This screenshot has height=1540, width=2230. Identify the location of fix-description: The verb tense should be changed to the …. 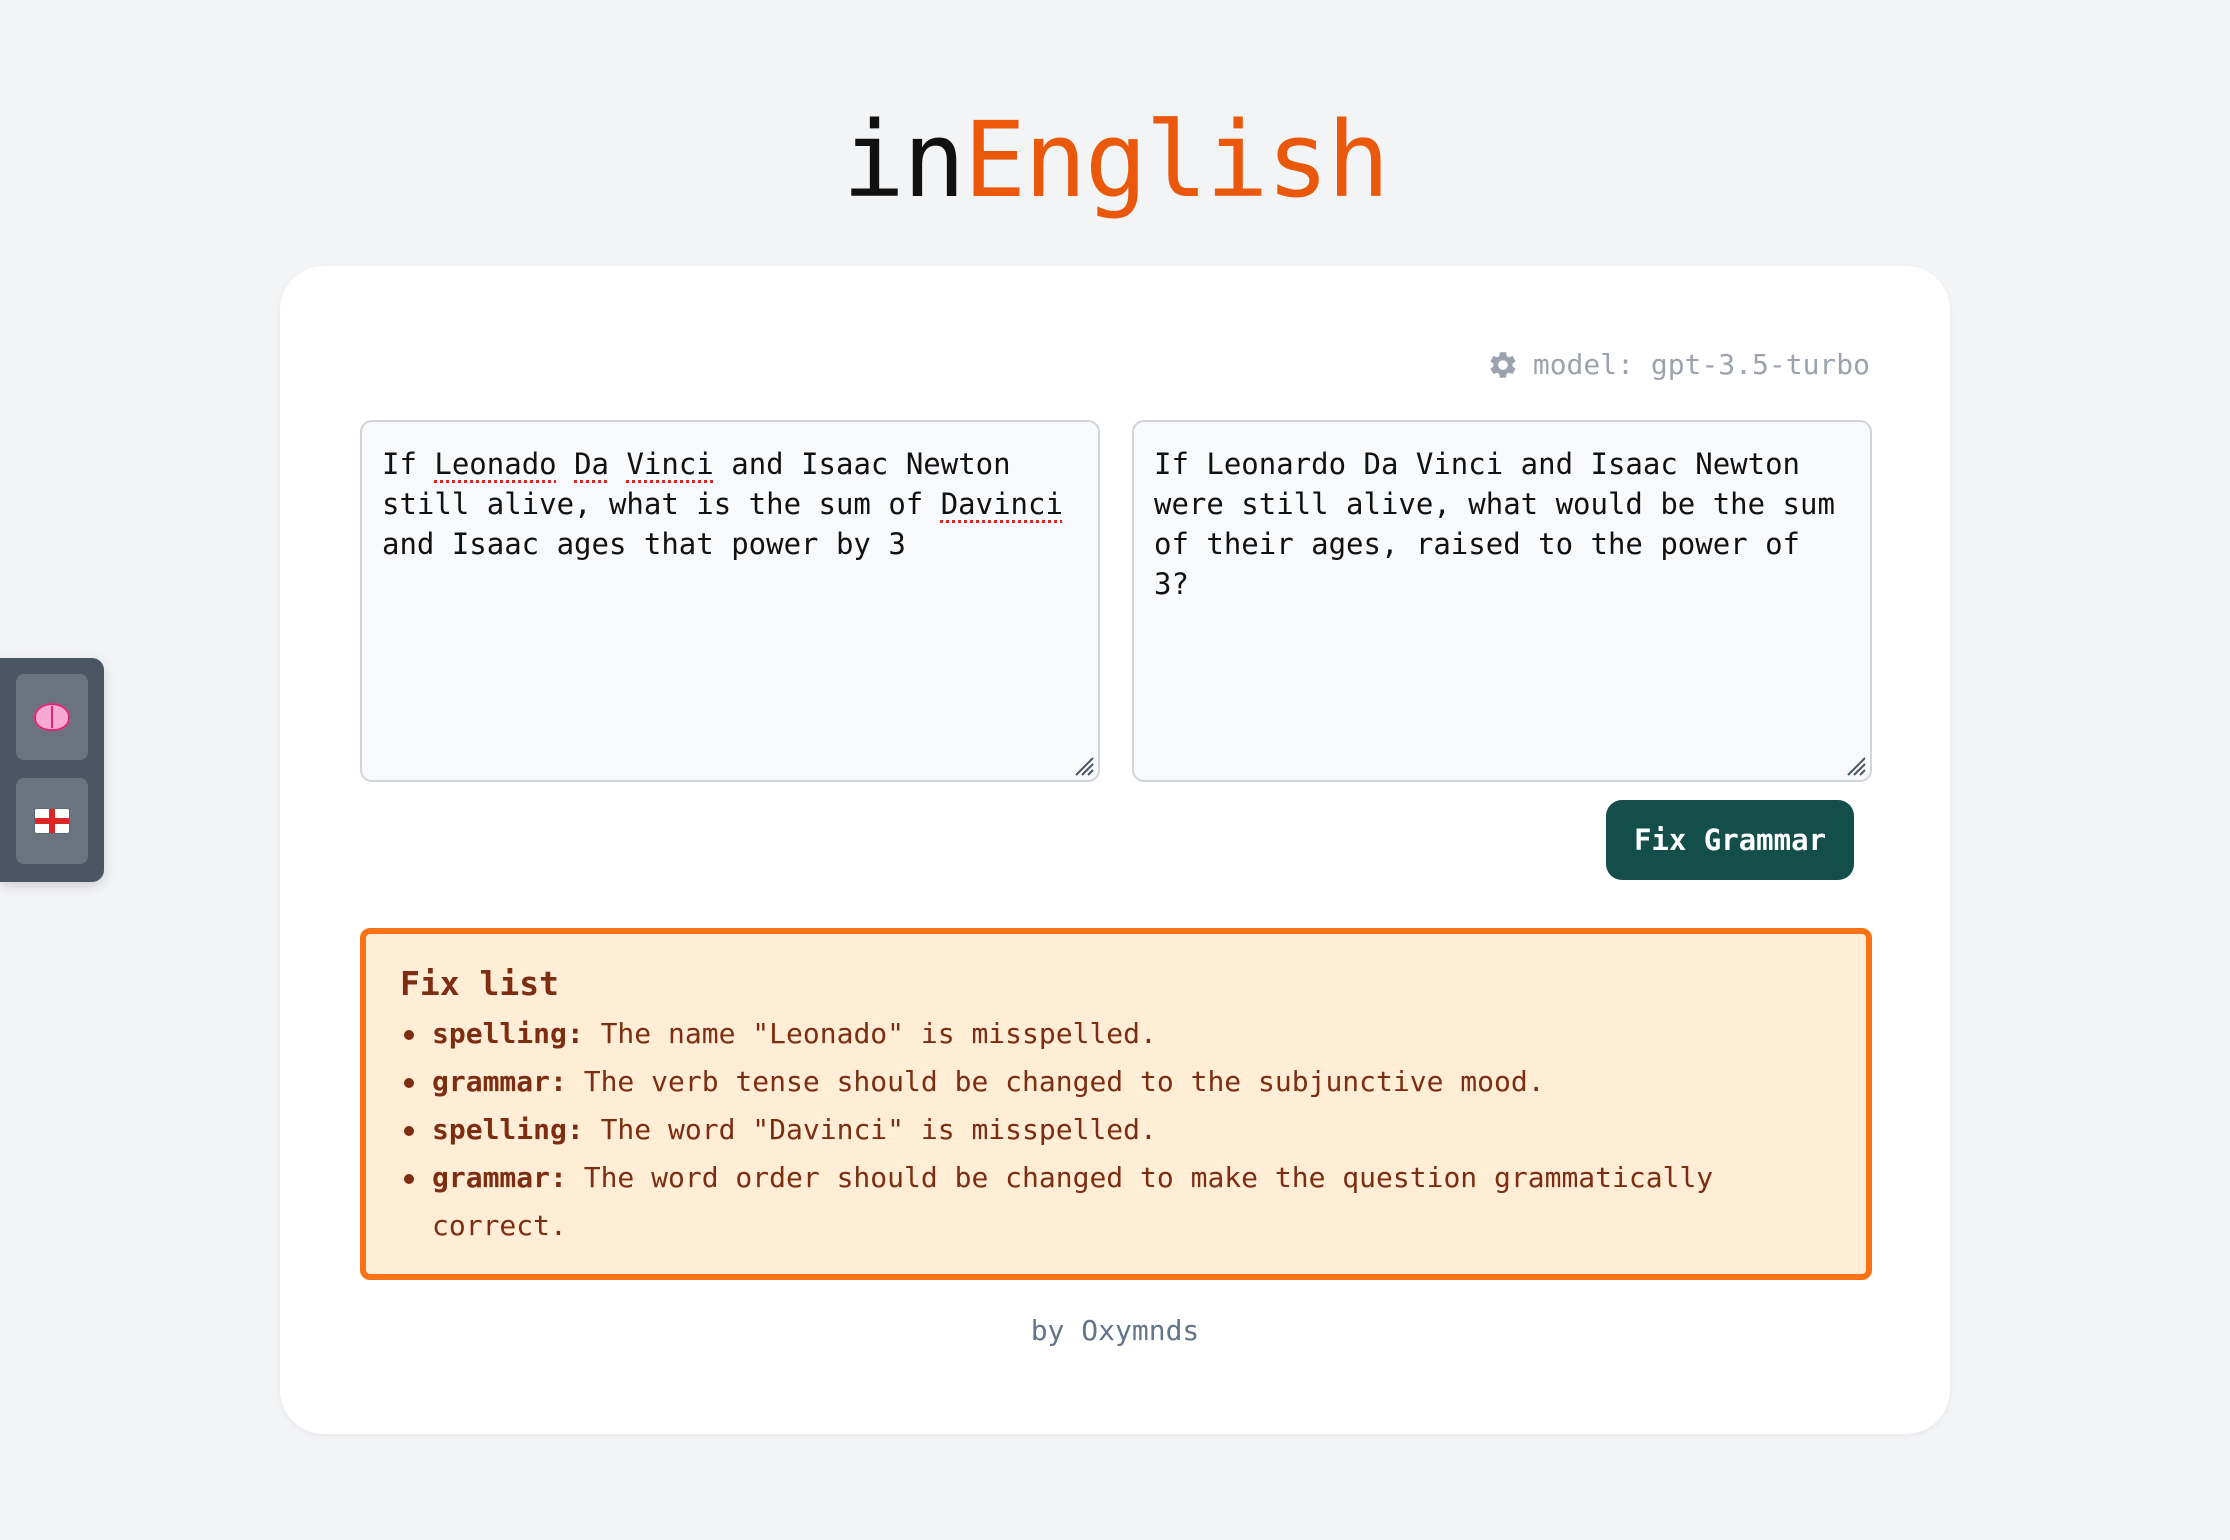
(1055, 1081).